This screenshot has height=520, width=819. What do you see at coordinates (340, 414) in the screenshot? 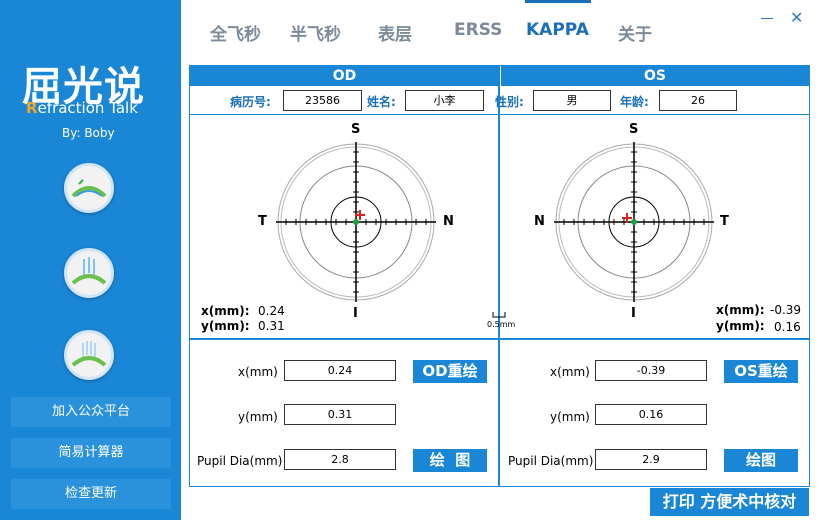
I see `od-y-input: 0.31` at bounding box center [340, 414].